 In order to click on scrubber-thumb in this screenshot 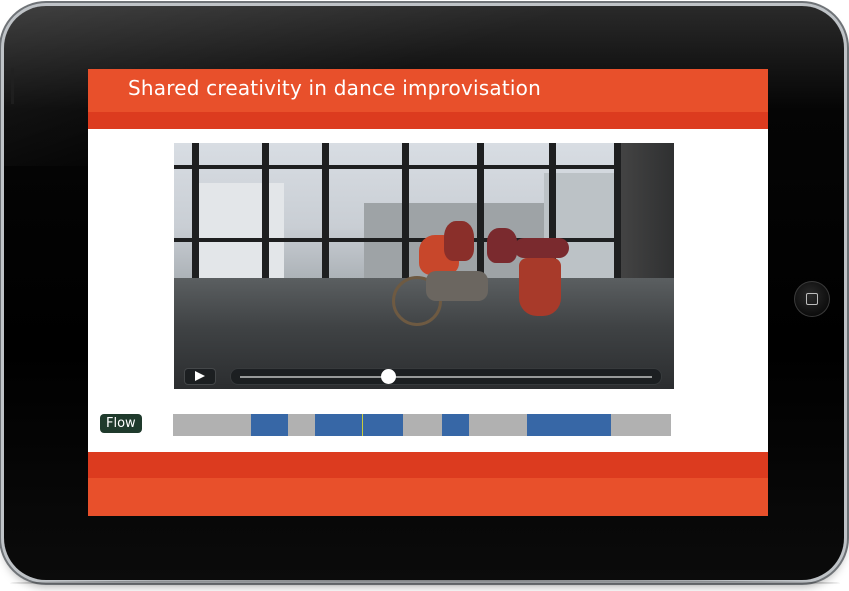, I will do `click(389, 376)`.